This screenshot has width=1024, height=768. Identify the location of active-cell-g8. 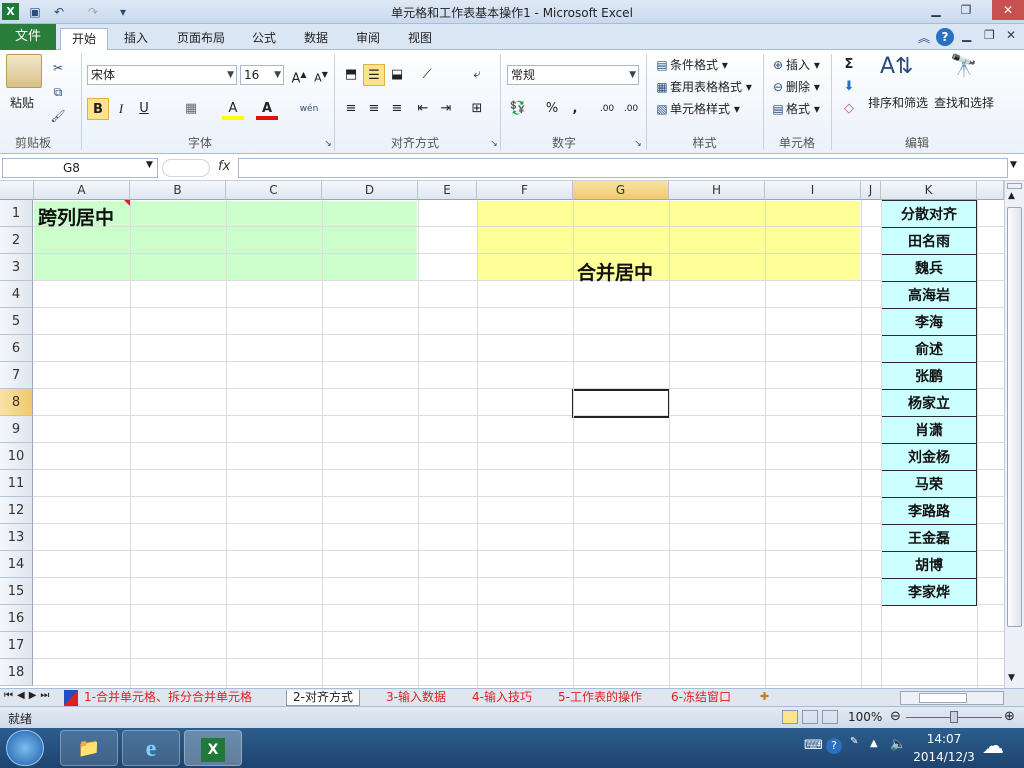
(621, 403).